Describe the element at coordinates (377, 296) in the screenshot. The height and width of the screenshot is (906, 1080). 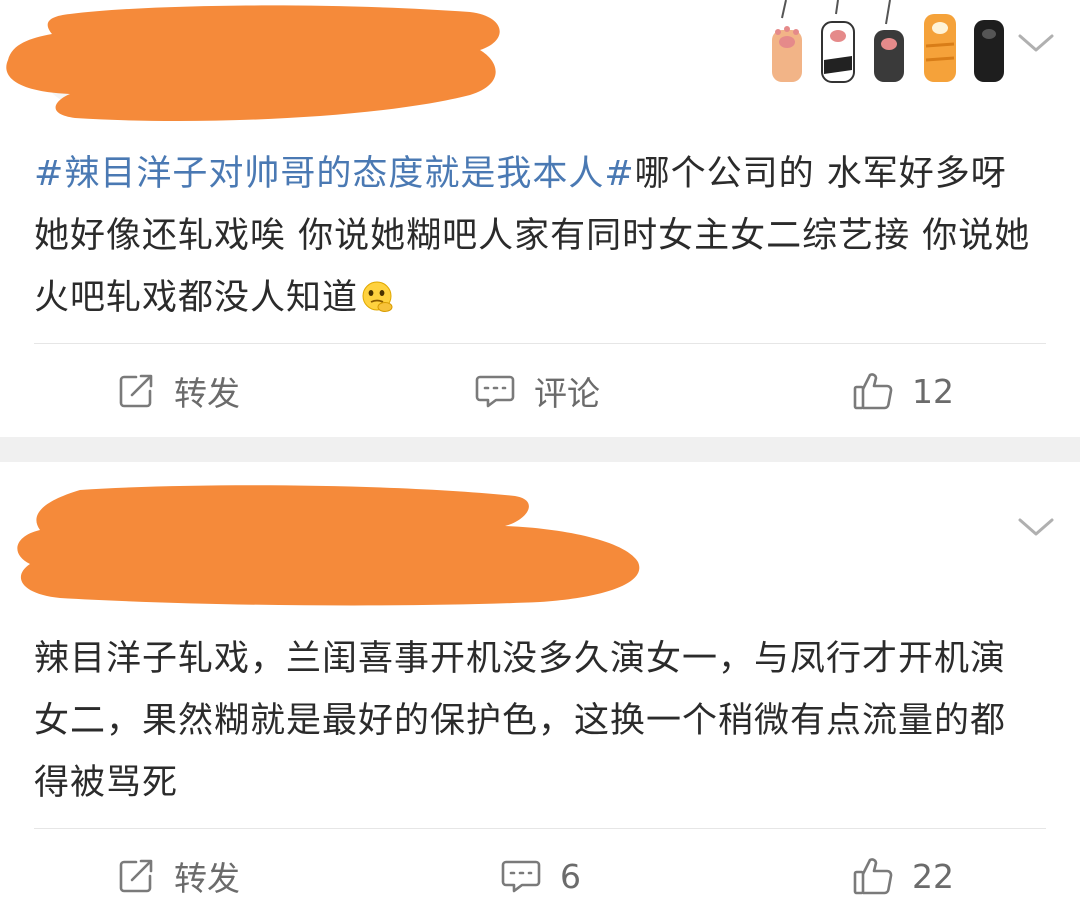
I see `thinking-emoji-icon` at that location.